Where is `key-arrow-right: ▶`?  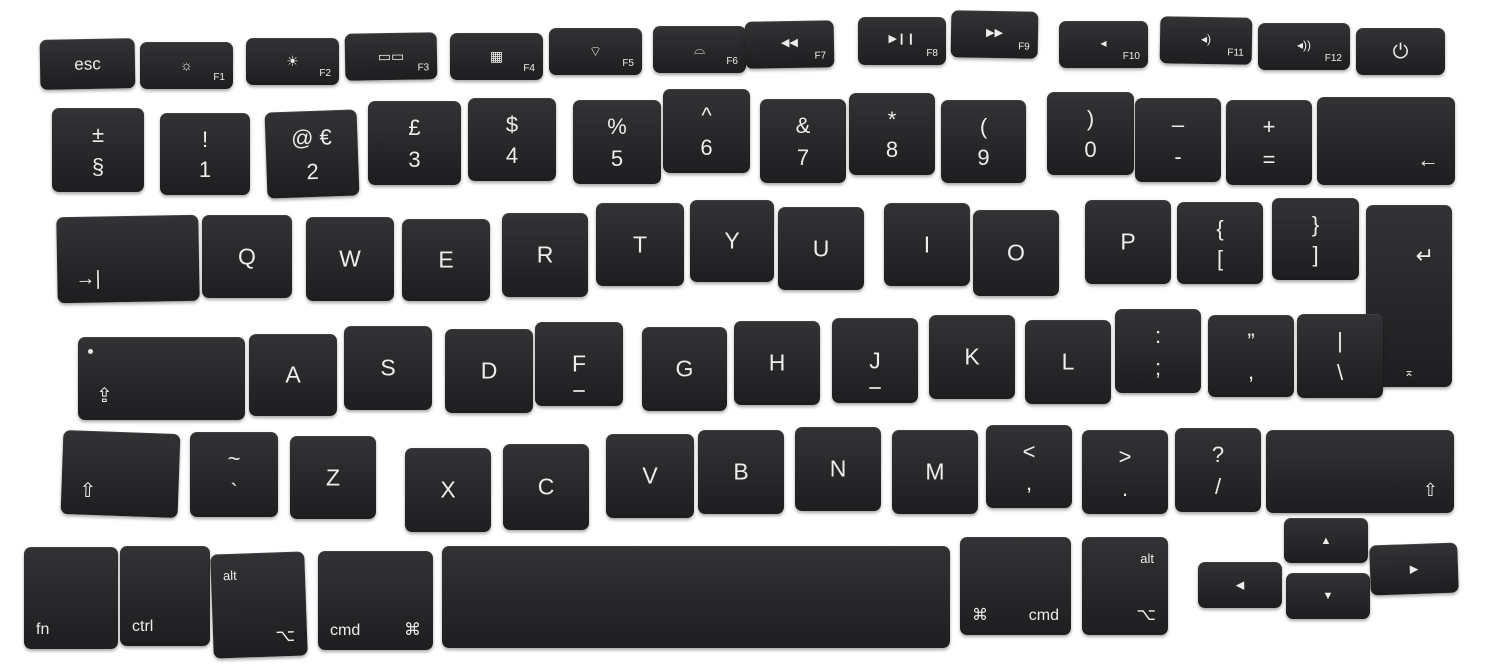 key-arrow-right: ▶ is located at coordinates (1414, 569).